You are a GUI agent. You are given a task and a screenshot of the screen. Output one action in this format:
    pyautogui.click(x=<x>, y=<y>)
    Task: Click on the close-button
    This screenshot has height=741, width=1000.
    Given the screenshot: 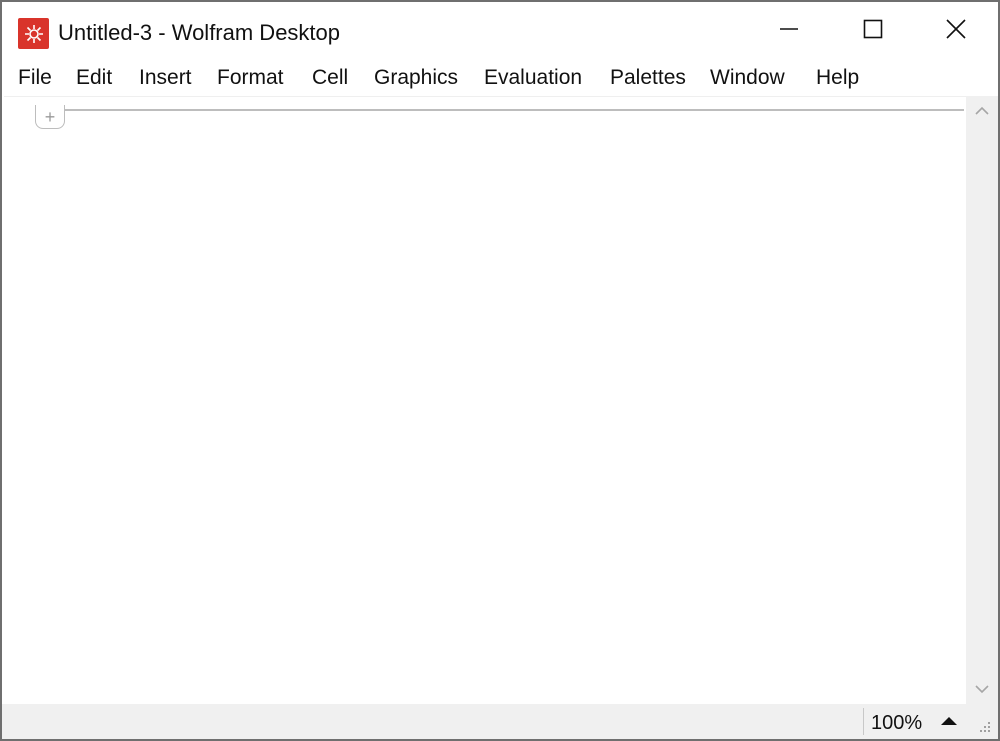 What is the action you would take?
    pyautogui.click(x=956, y=31)
    